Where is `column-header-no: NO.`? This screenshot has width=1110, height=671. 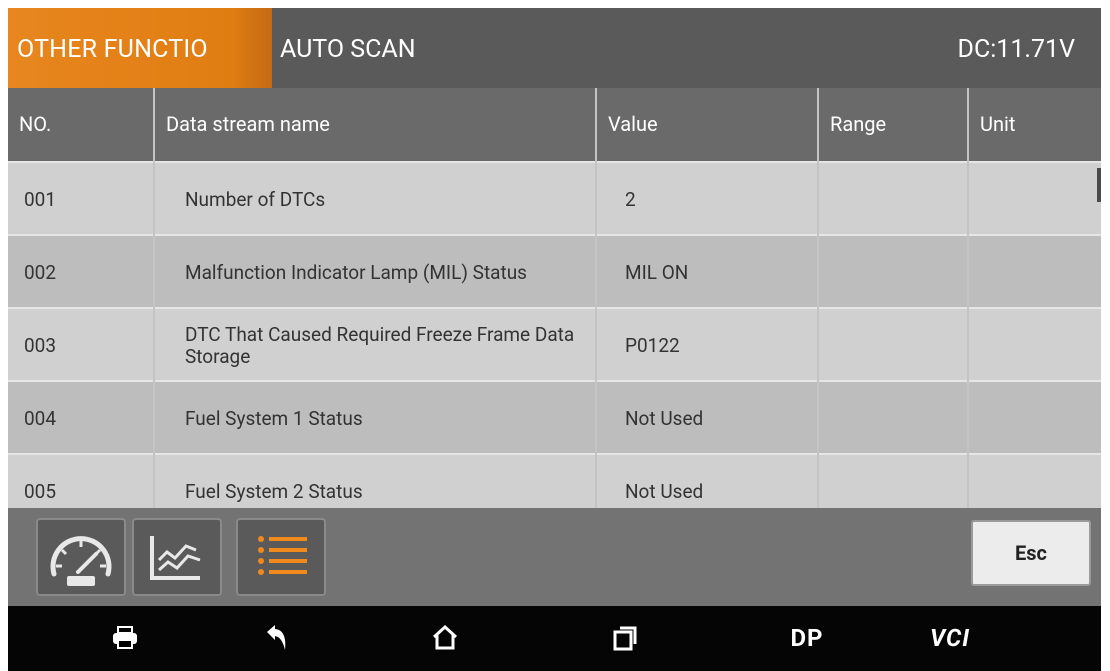 column-header-no: NO. is located at coordinates (80, 124).